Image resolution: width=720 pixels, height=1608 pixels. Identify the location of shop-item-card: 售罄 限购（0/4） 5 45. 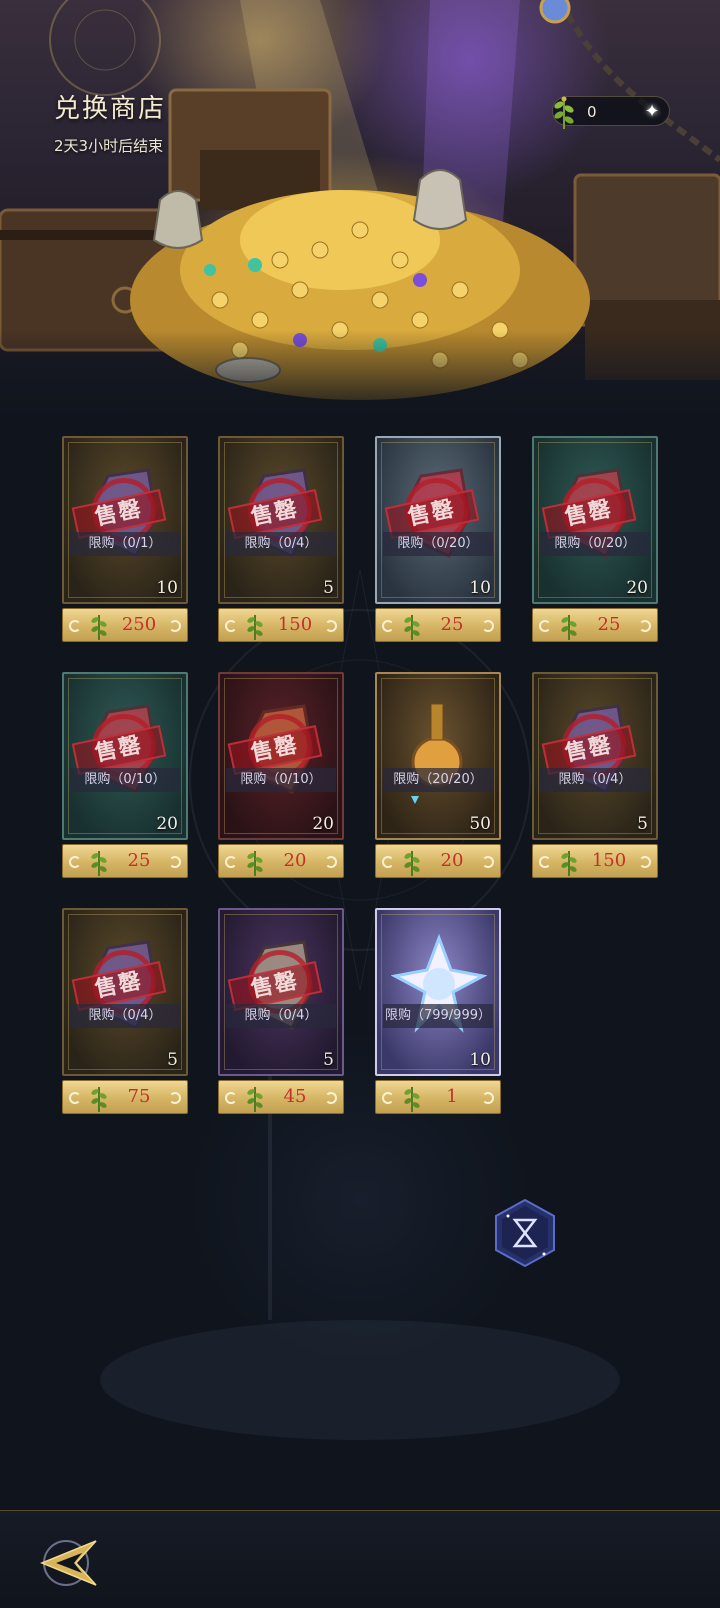
(281, 1011).